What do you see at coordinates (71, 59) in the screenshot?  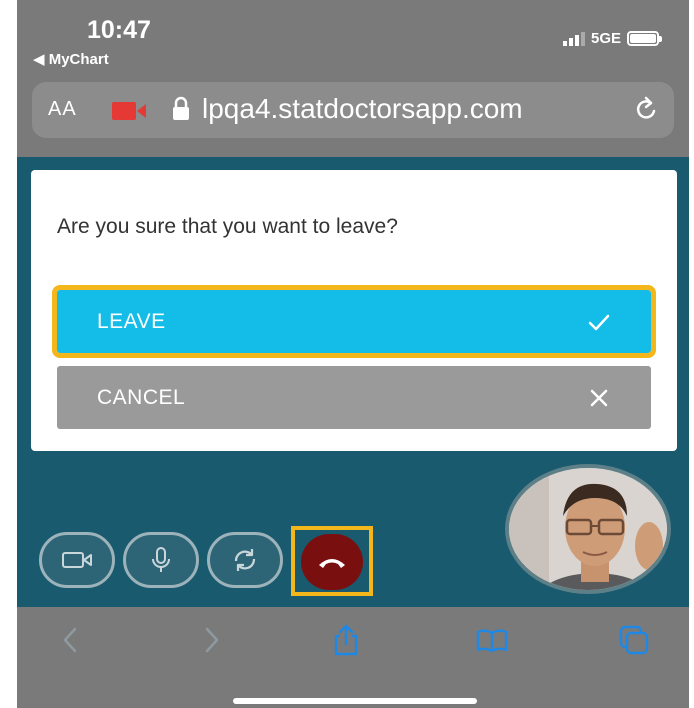 I see `back-to-app-link: ◀ MyChart` at bounding box center [71, 59].